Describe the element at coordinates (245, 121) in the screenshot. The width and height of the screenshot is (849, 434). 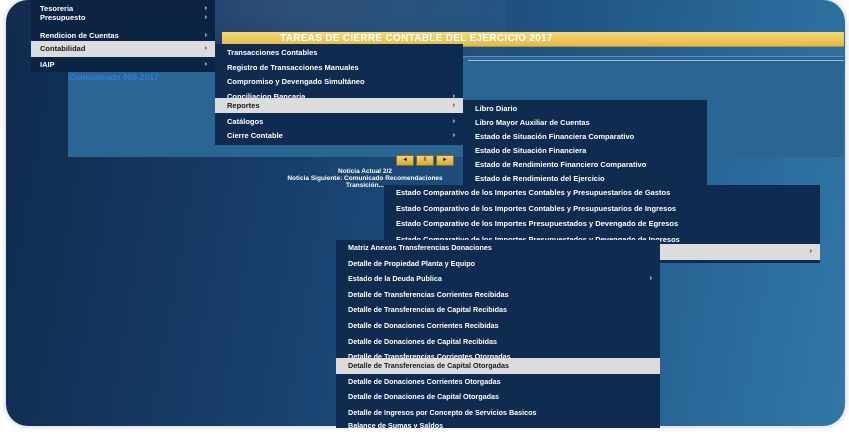
I see `menu-item-label: Catálogos` at that location.